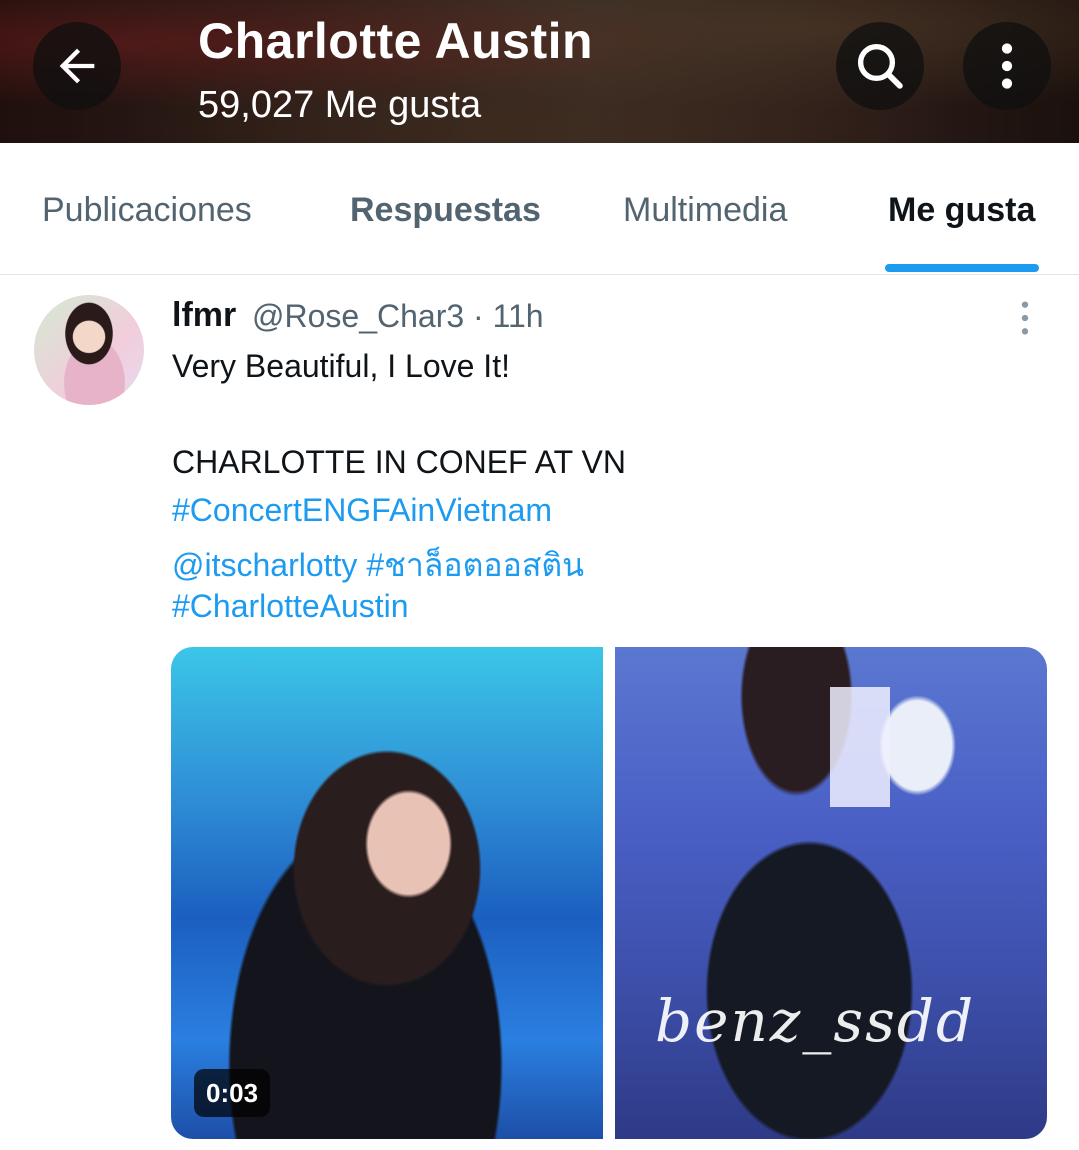 The height and width of the screenshot is (1150, 1079). What do you see at coordinates (961, 210) in the screenshot?
I see `tab-me-gusta: Me gusta` at bounding box center [961, 210].